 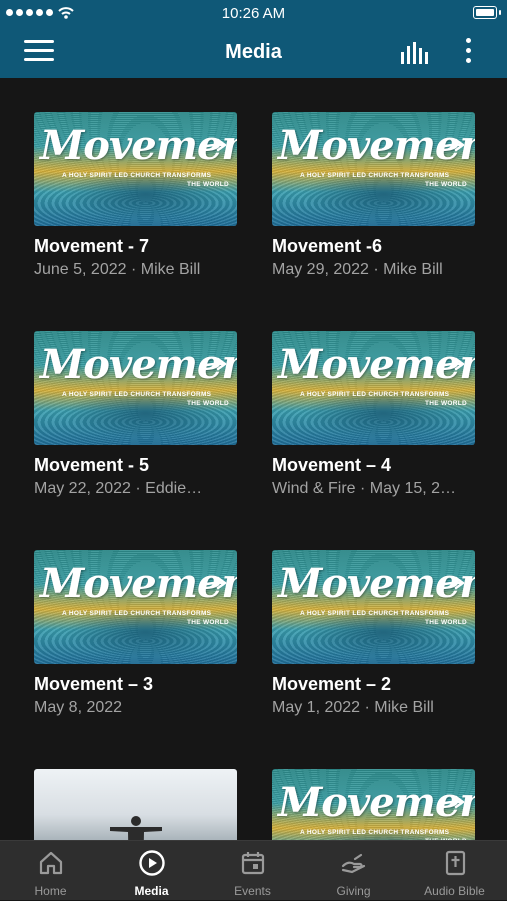 What do you see at coordinates (151, 891) in the screenshot?
I see `tab-label: Media` at bounding box center [151, 891].